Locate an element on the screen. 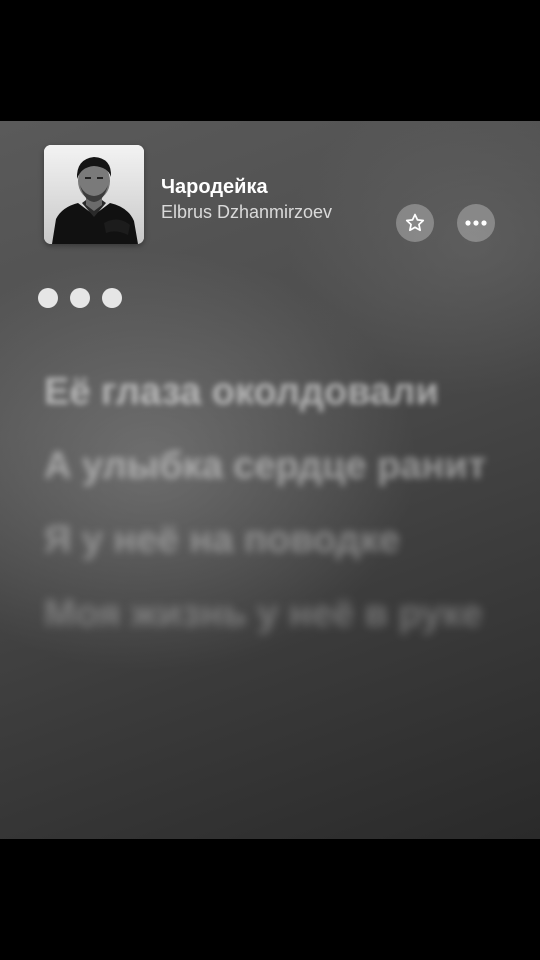 The height and width of the screenshot is (960, 540). lyric-line: Её глаза околдовали is located at coordinates (279, 392).